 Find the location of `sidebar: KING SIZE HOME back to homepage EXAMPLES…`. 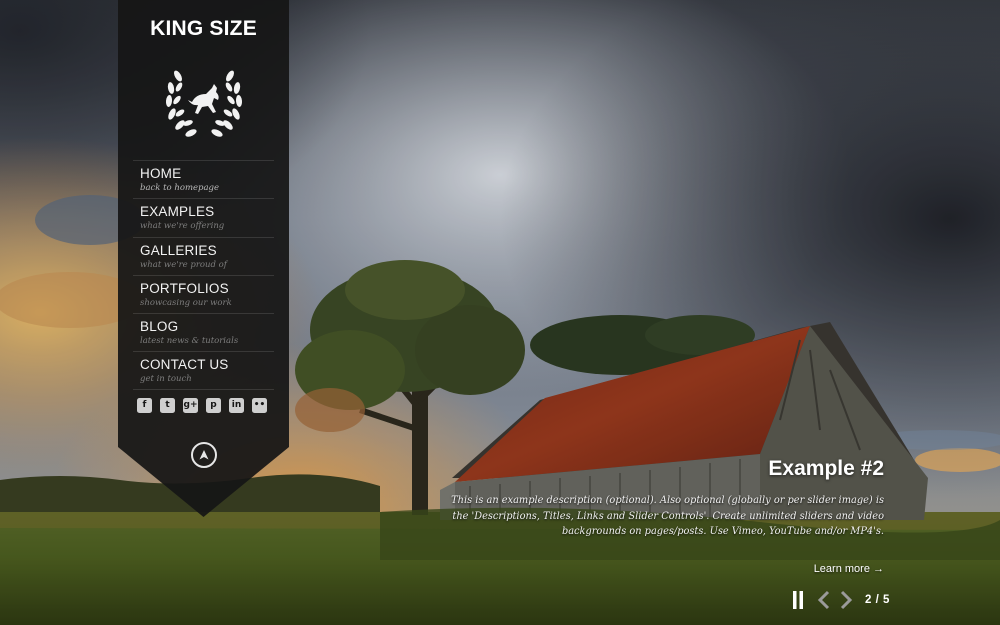

sidebar: KING SIZE HOME back to homepage EXAMPLES… is located at coordinates (203, 258).